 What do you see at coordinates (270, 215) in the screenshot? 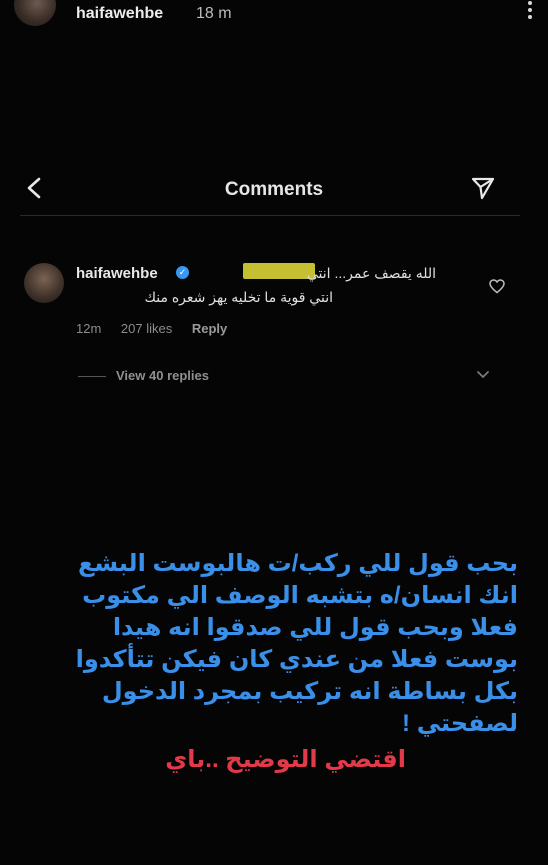
I see `divider` at bounding box center [270, 215].